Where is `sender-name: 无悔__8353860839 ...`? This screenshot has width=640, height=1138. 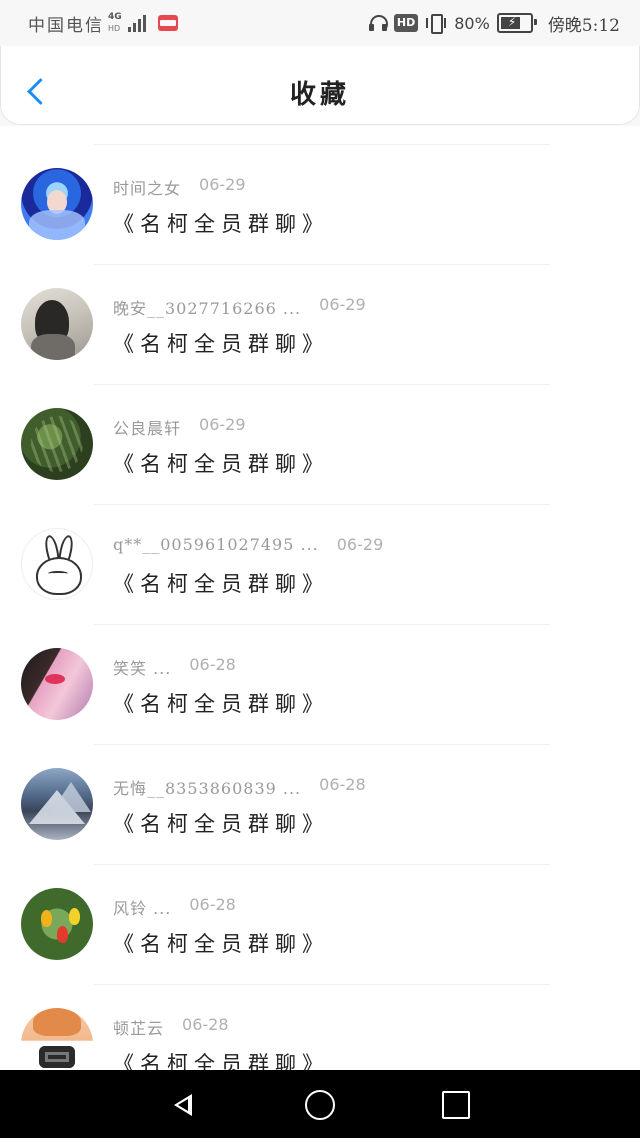 sender-name: 无悔__8353860839 ... is located at coordinates (207, 788).